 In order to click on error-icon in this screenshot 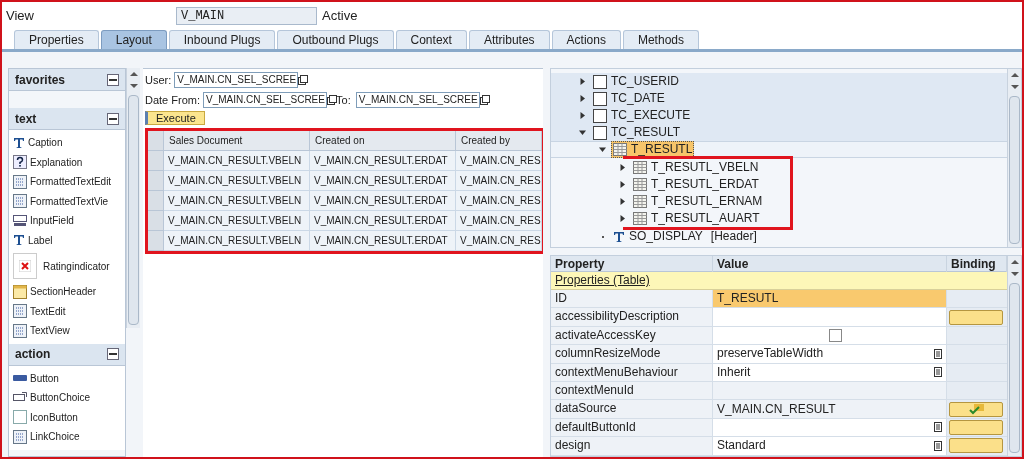, I will do `click(25, 266)`.